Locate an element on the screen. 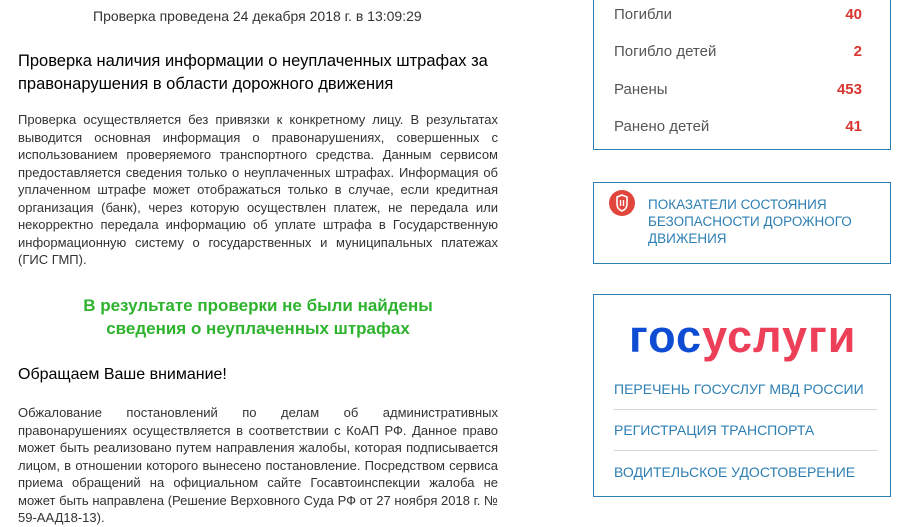 The width and height of the screenshot is (900, 527). gosuslugi-logo: госуслуги is located at coordinates (742, 337).